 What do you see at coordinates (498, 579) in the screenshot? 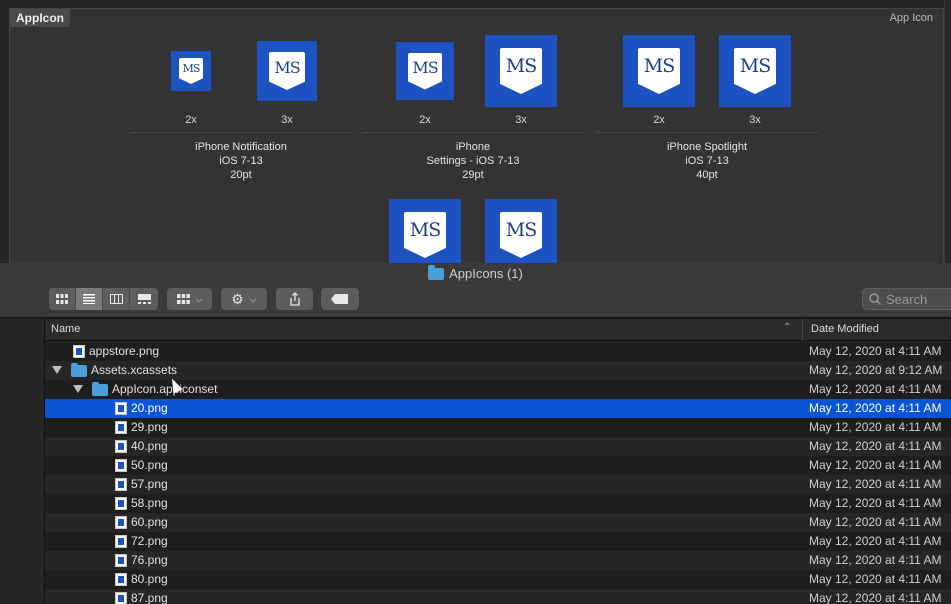
I see `table-row: 80.png May 12, 2020 at 4:11 AM` at bounding box center [498, 579].